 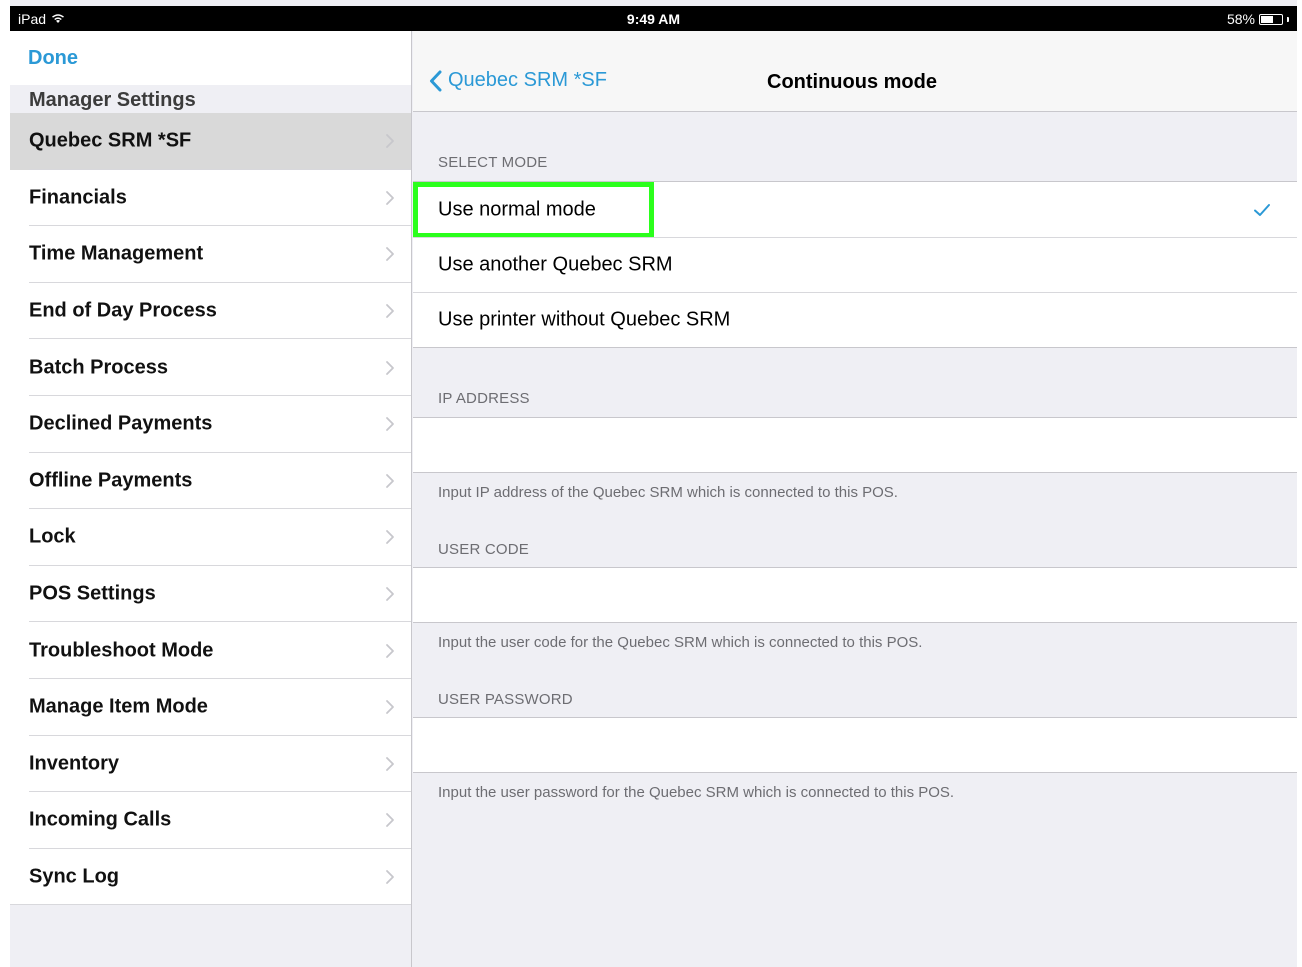 What do you see at coordinates (210, 367) in the screenshot?
I see `sidebar-item: Batch Process` at bounding box center [210, 367].